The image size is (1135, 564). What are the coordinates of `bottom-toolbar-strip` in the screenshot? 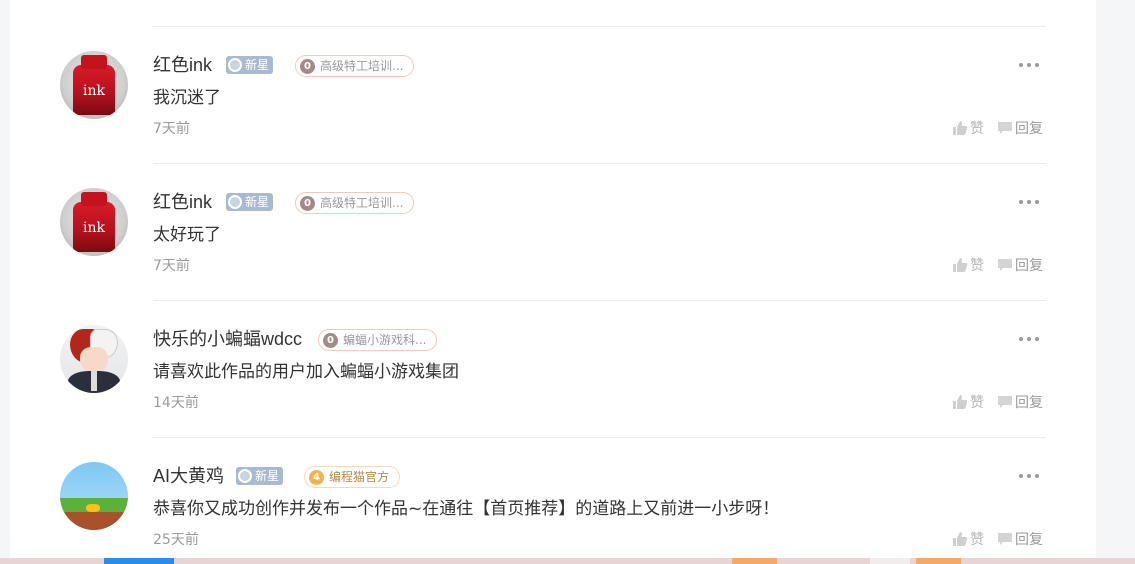 It's located at (567, 561).